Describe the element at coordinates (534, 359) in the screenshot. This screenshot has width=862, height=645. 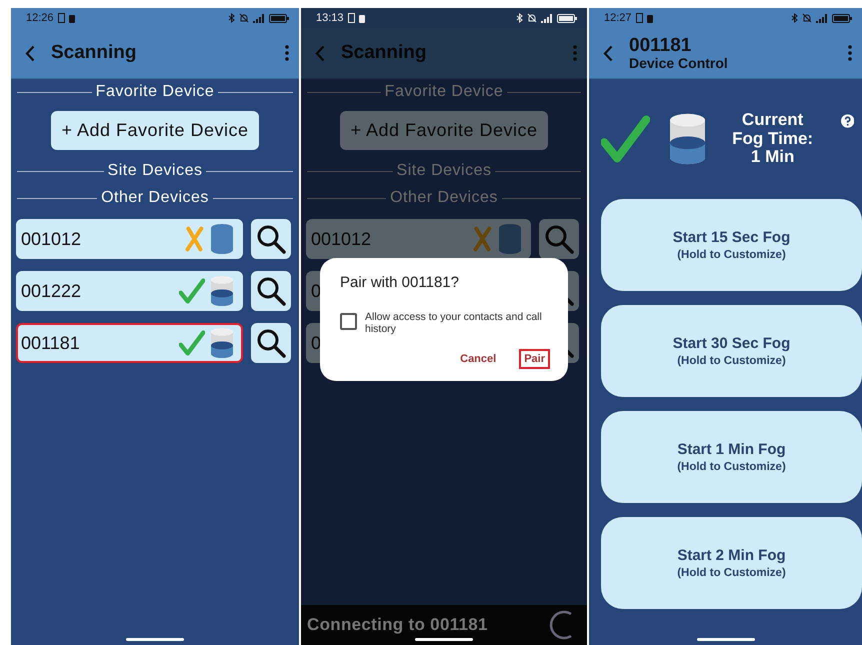
I see `dialog-button: Pair` at that location.